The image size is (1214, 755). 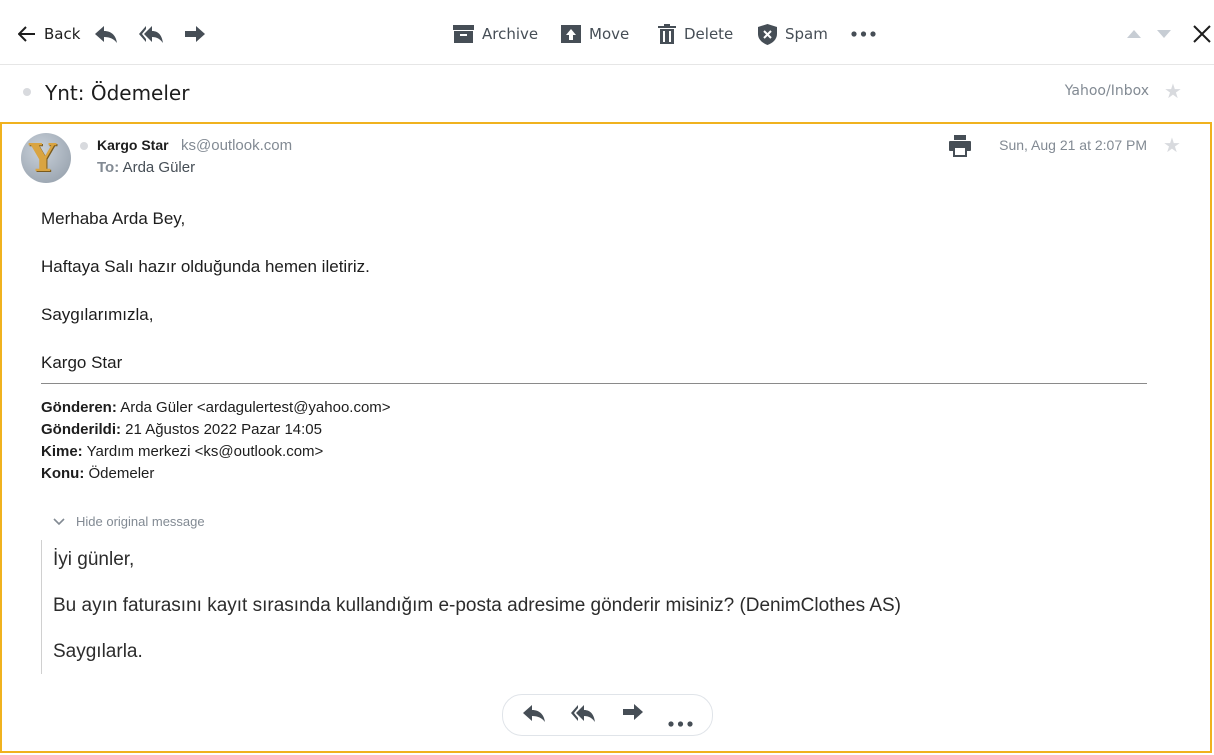 What do you see at coordinates (27, 34) in the screenshot?
I see `arrow-left-icon` at bounding box center [27, 34].